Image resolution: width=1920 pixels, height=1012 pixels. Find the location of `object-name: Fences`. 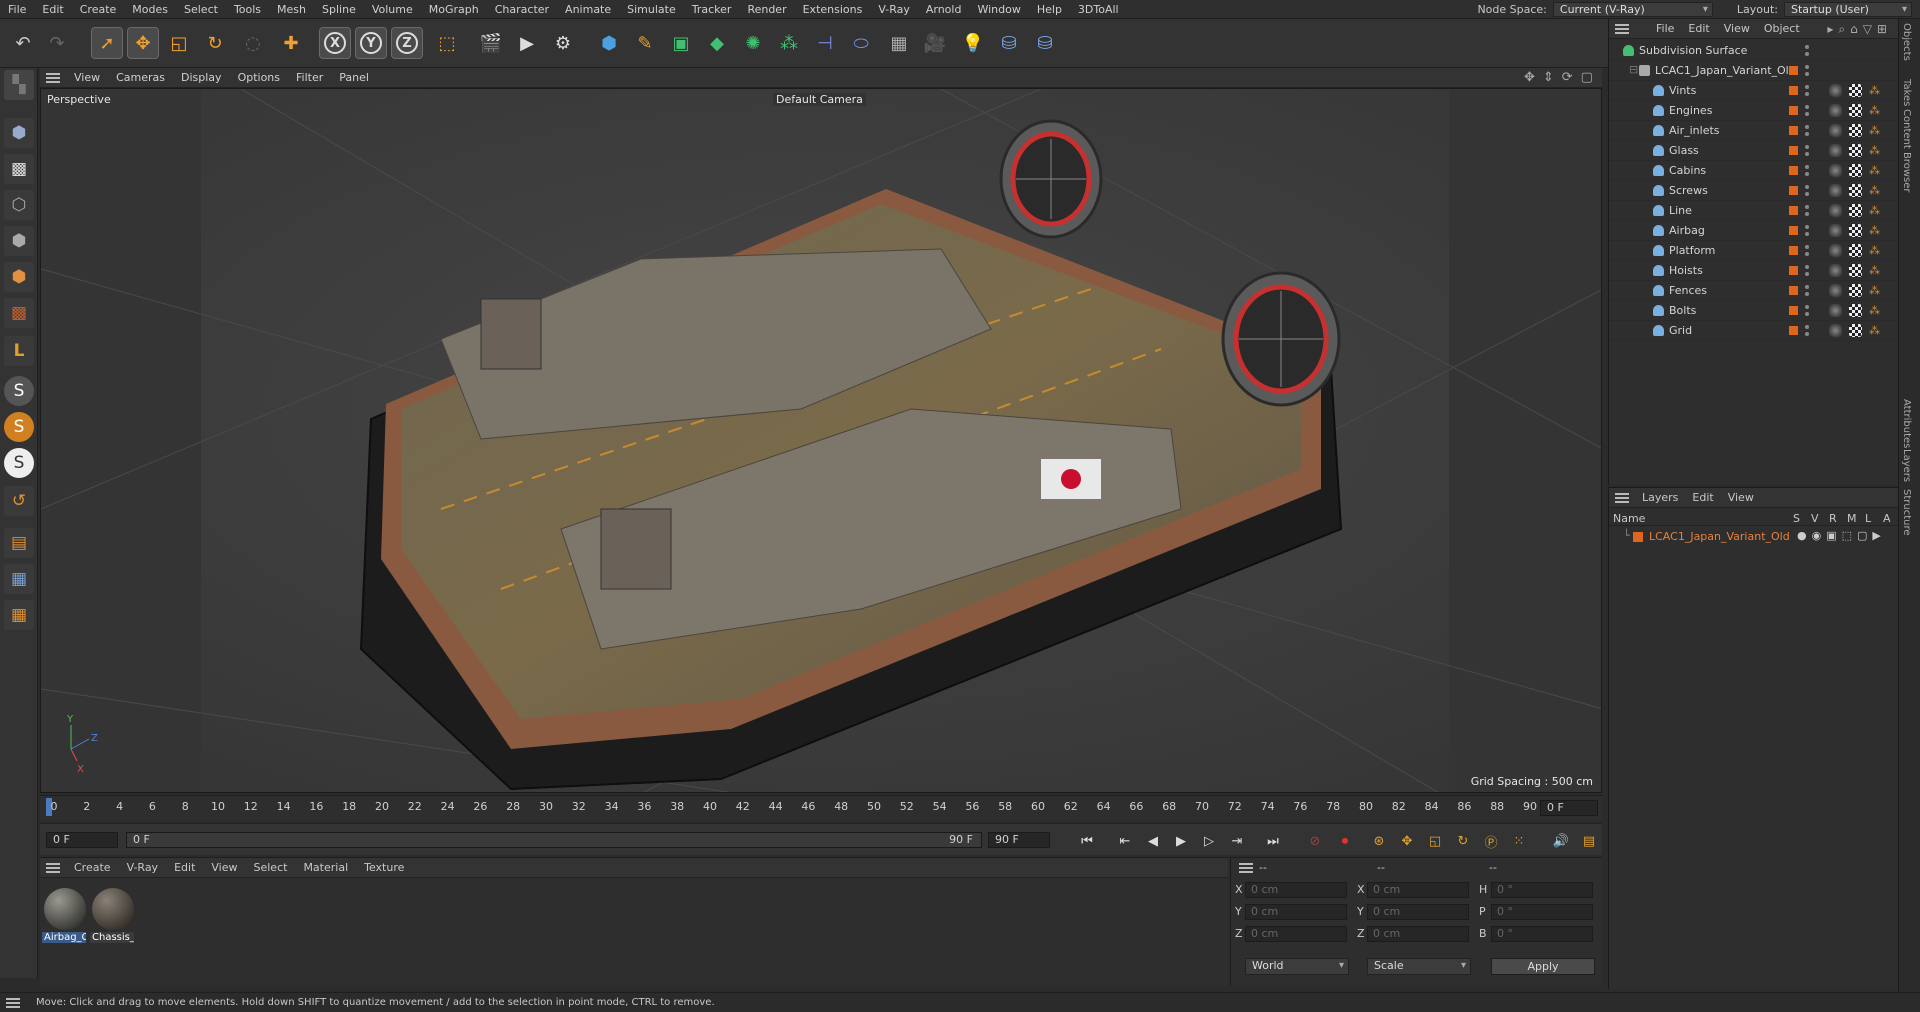

object-name: Fences is located at coordinates (1688, 290).